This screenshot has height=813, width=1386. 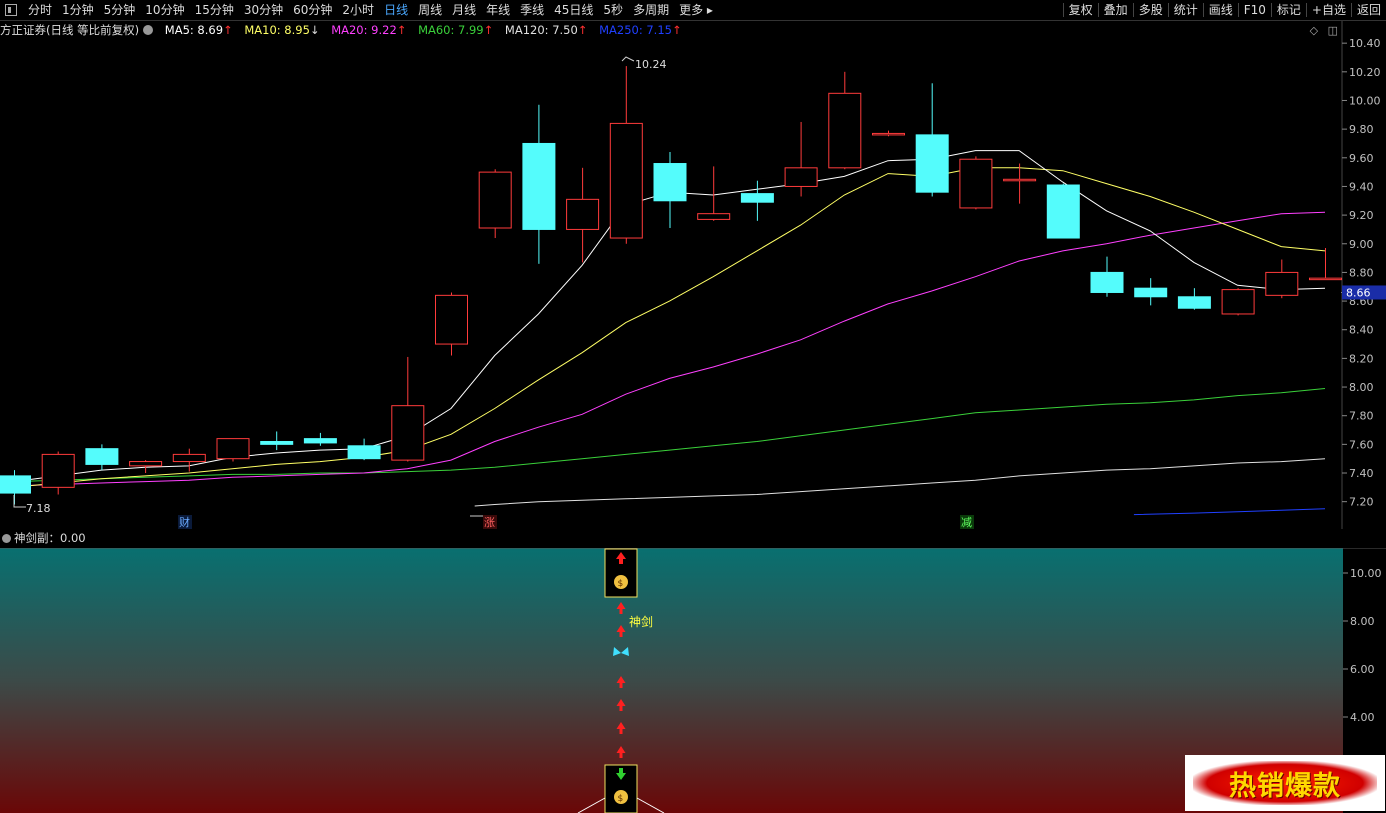 I want to click on axis-tick-label: 8.20, so click(x=1361, y=358).